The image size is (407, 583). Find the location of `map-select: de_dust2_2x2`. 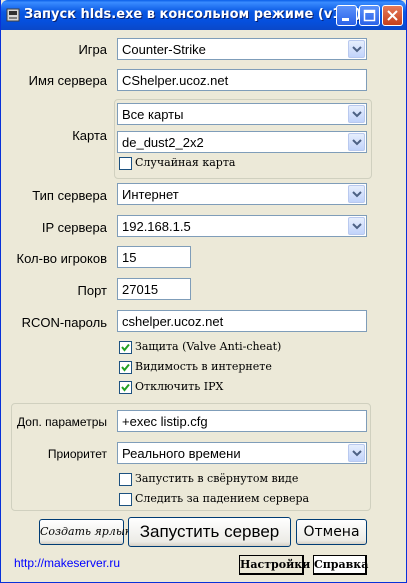

map-select: de_dust2_2x2 is located at coordinates (242, 142).